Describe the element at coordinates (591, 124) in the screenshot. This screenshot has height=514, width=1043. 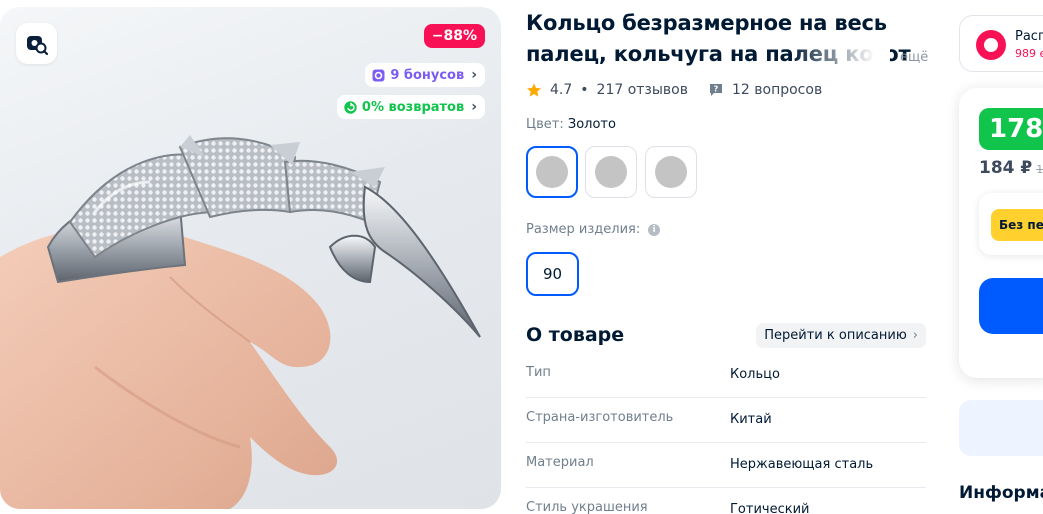
I see `color-value: Золото` at that location.